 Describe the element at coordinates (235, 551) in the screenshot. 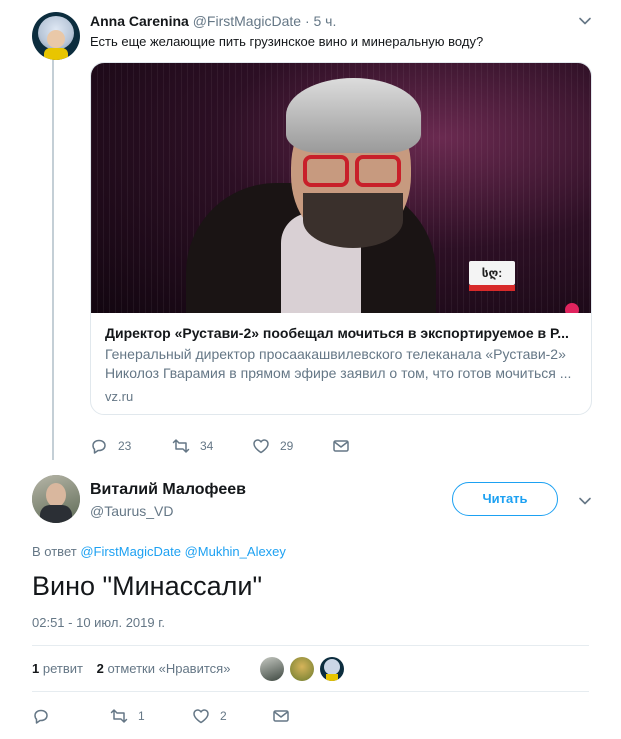

I see `mention-link: @Mukhin_Alexey` at that location.